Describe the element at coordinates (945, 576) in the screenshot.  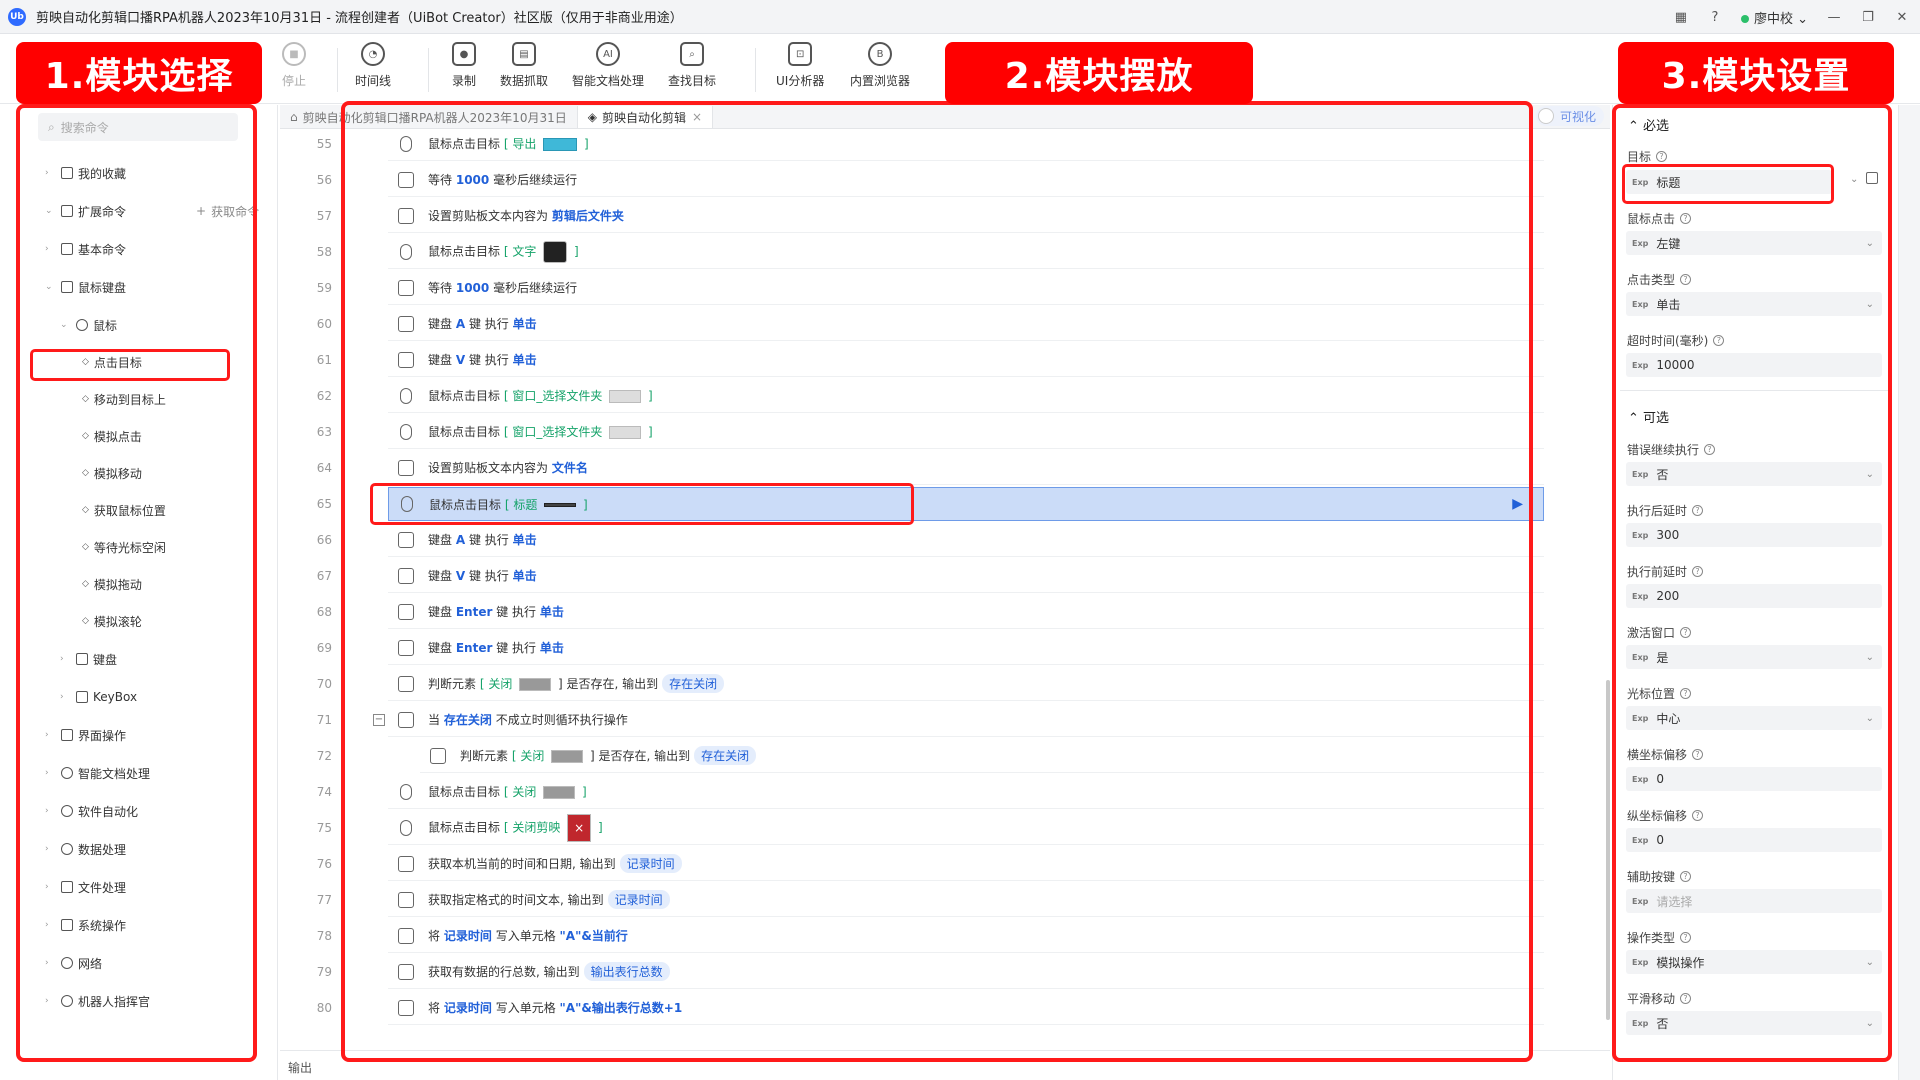
I see `code-row: 67 键盘 V 键 执行 单击` at that location.